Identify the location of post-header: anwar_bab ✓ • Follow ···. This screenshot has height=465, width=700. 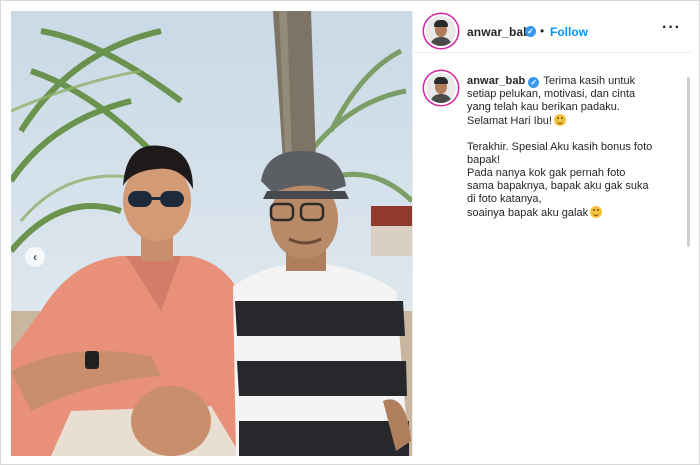
(553, 32).